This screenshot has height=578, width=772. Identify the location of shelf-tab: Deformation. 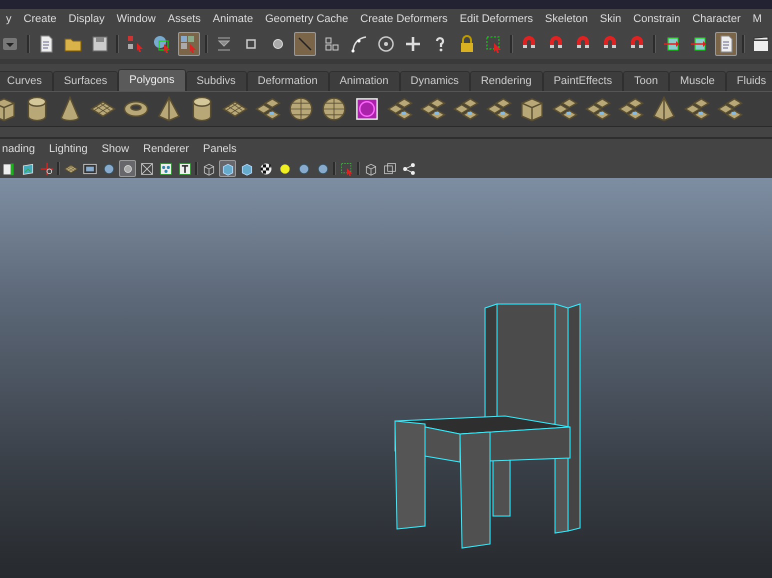
(287, 81).